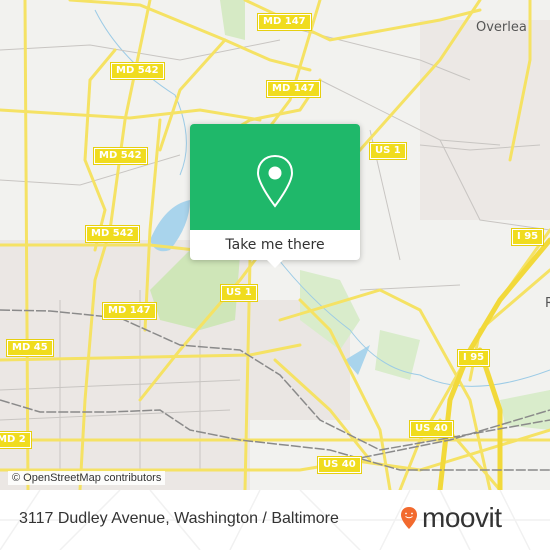  I want to click on place-label-edge: R, so click(547, 303).